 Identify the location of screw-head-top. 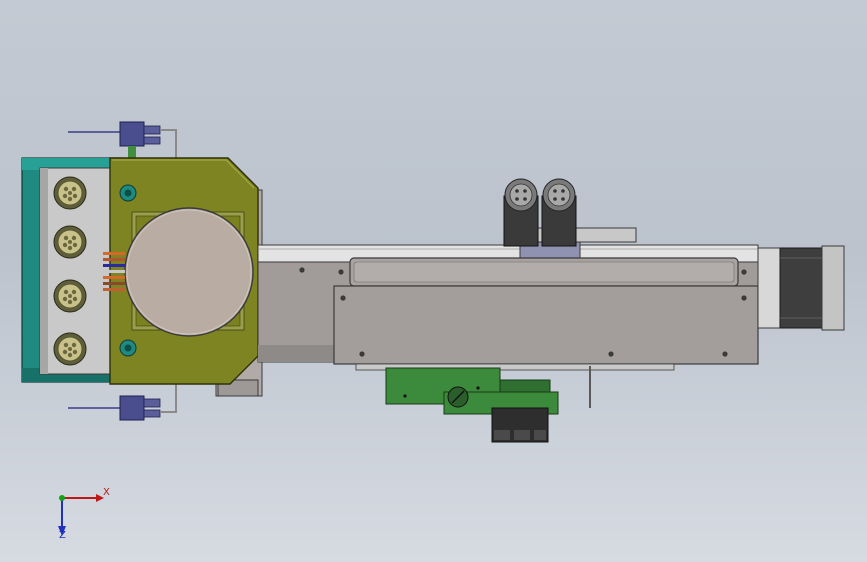
(128, 193).